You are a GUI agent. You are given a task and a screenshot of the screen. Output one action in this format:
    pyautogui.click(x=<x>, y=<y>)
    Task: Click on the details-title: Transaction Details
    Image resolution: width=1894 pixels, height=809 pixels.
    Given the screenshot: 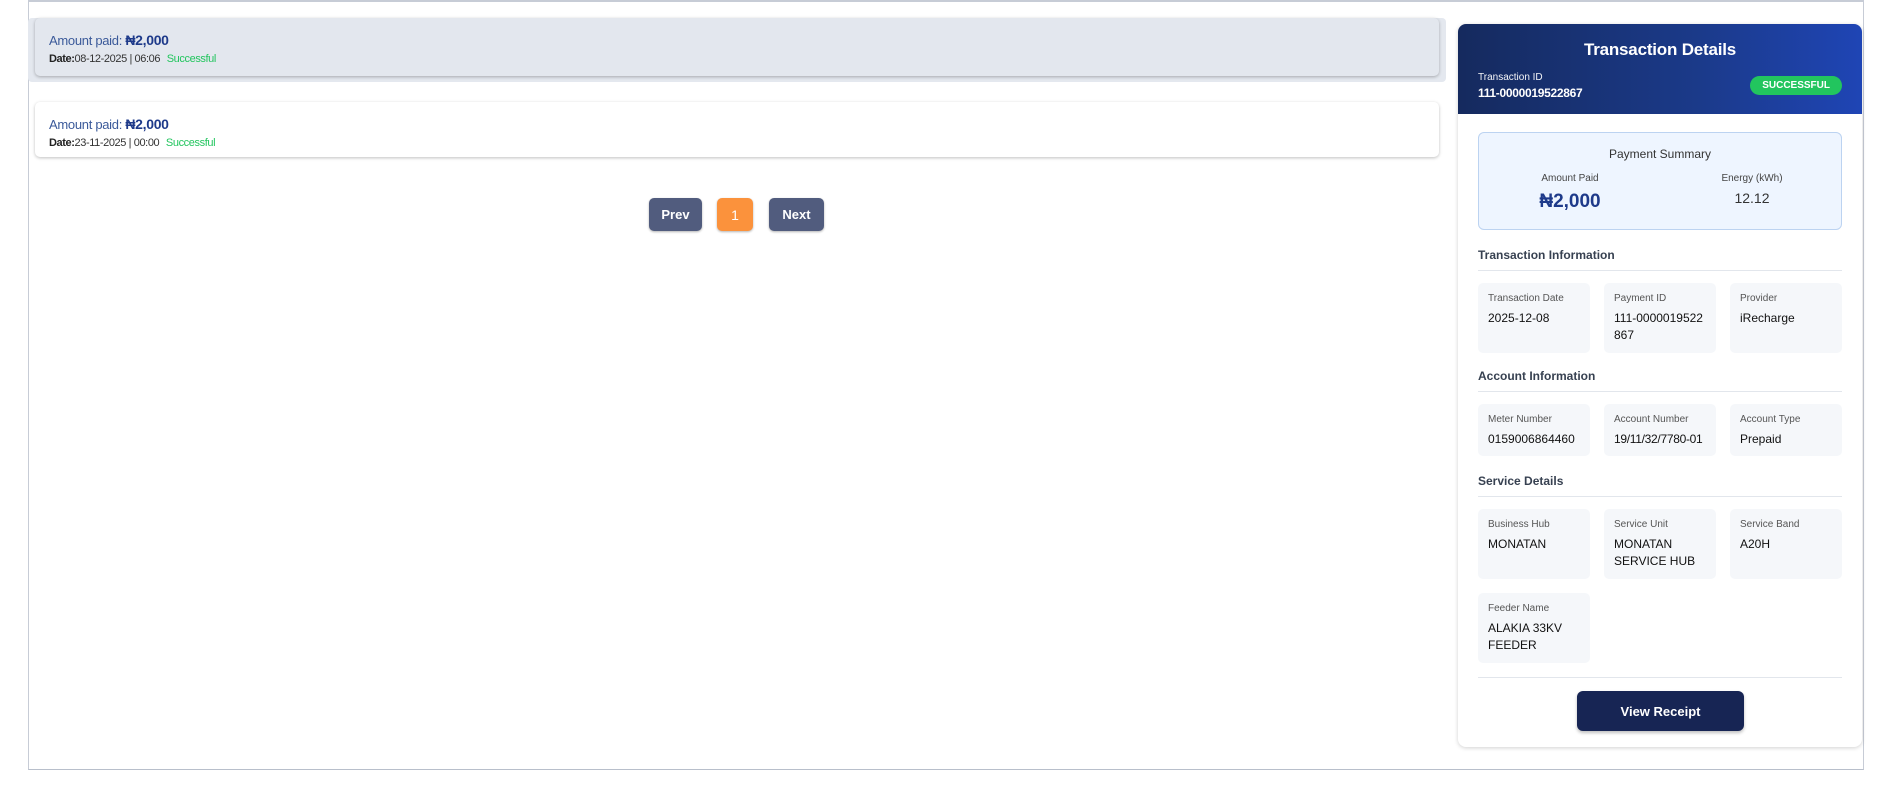 What is the action you would take?
    pyautogui.click(x=1660, y=49)
    